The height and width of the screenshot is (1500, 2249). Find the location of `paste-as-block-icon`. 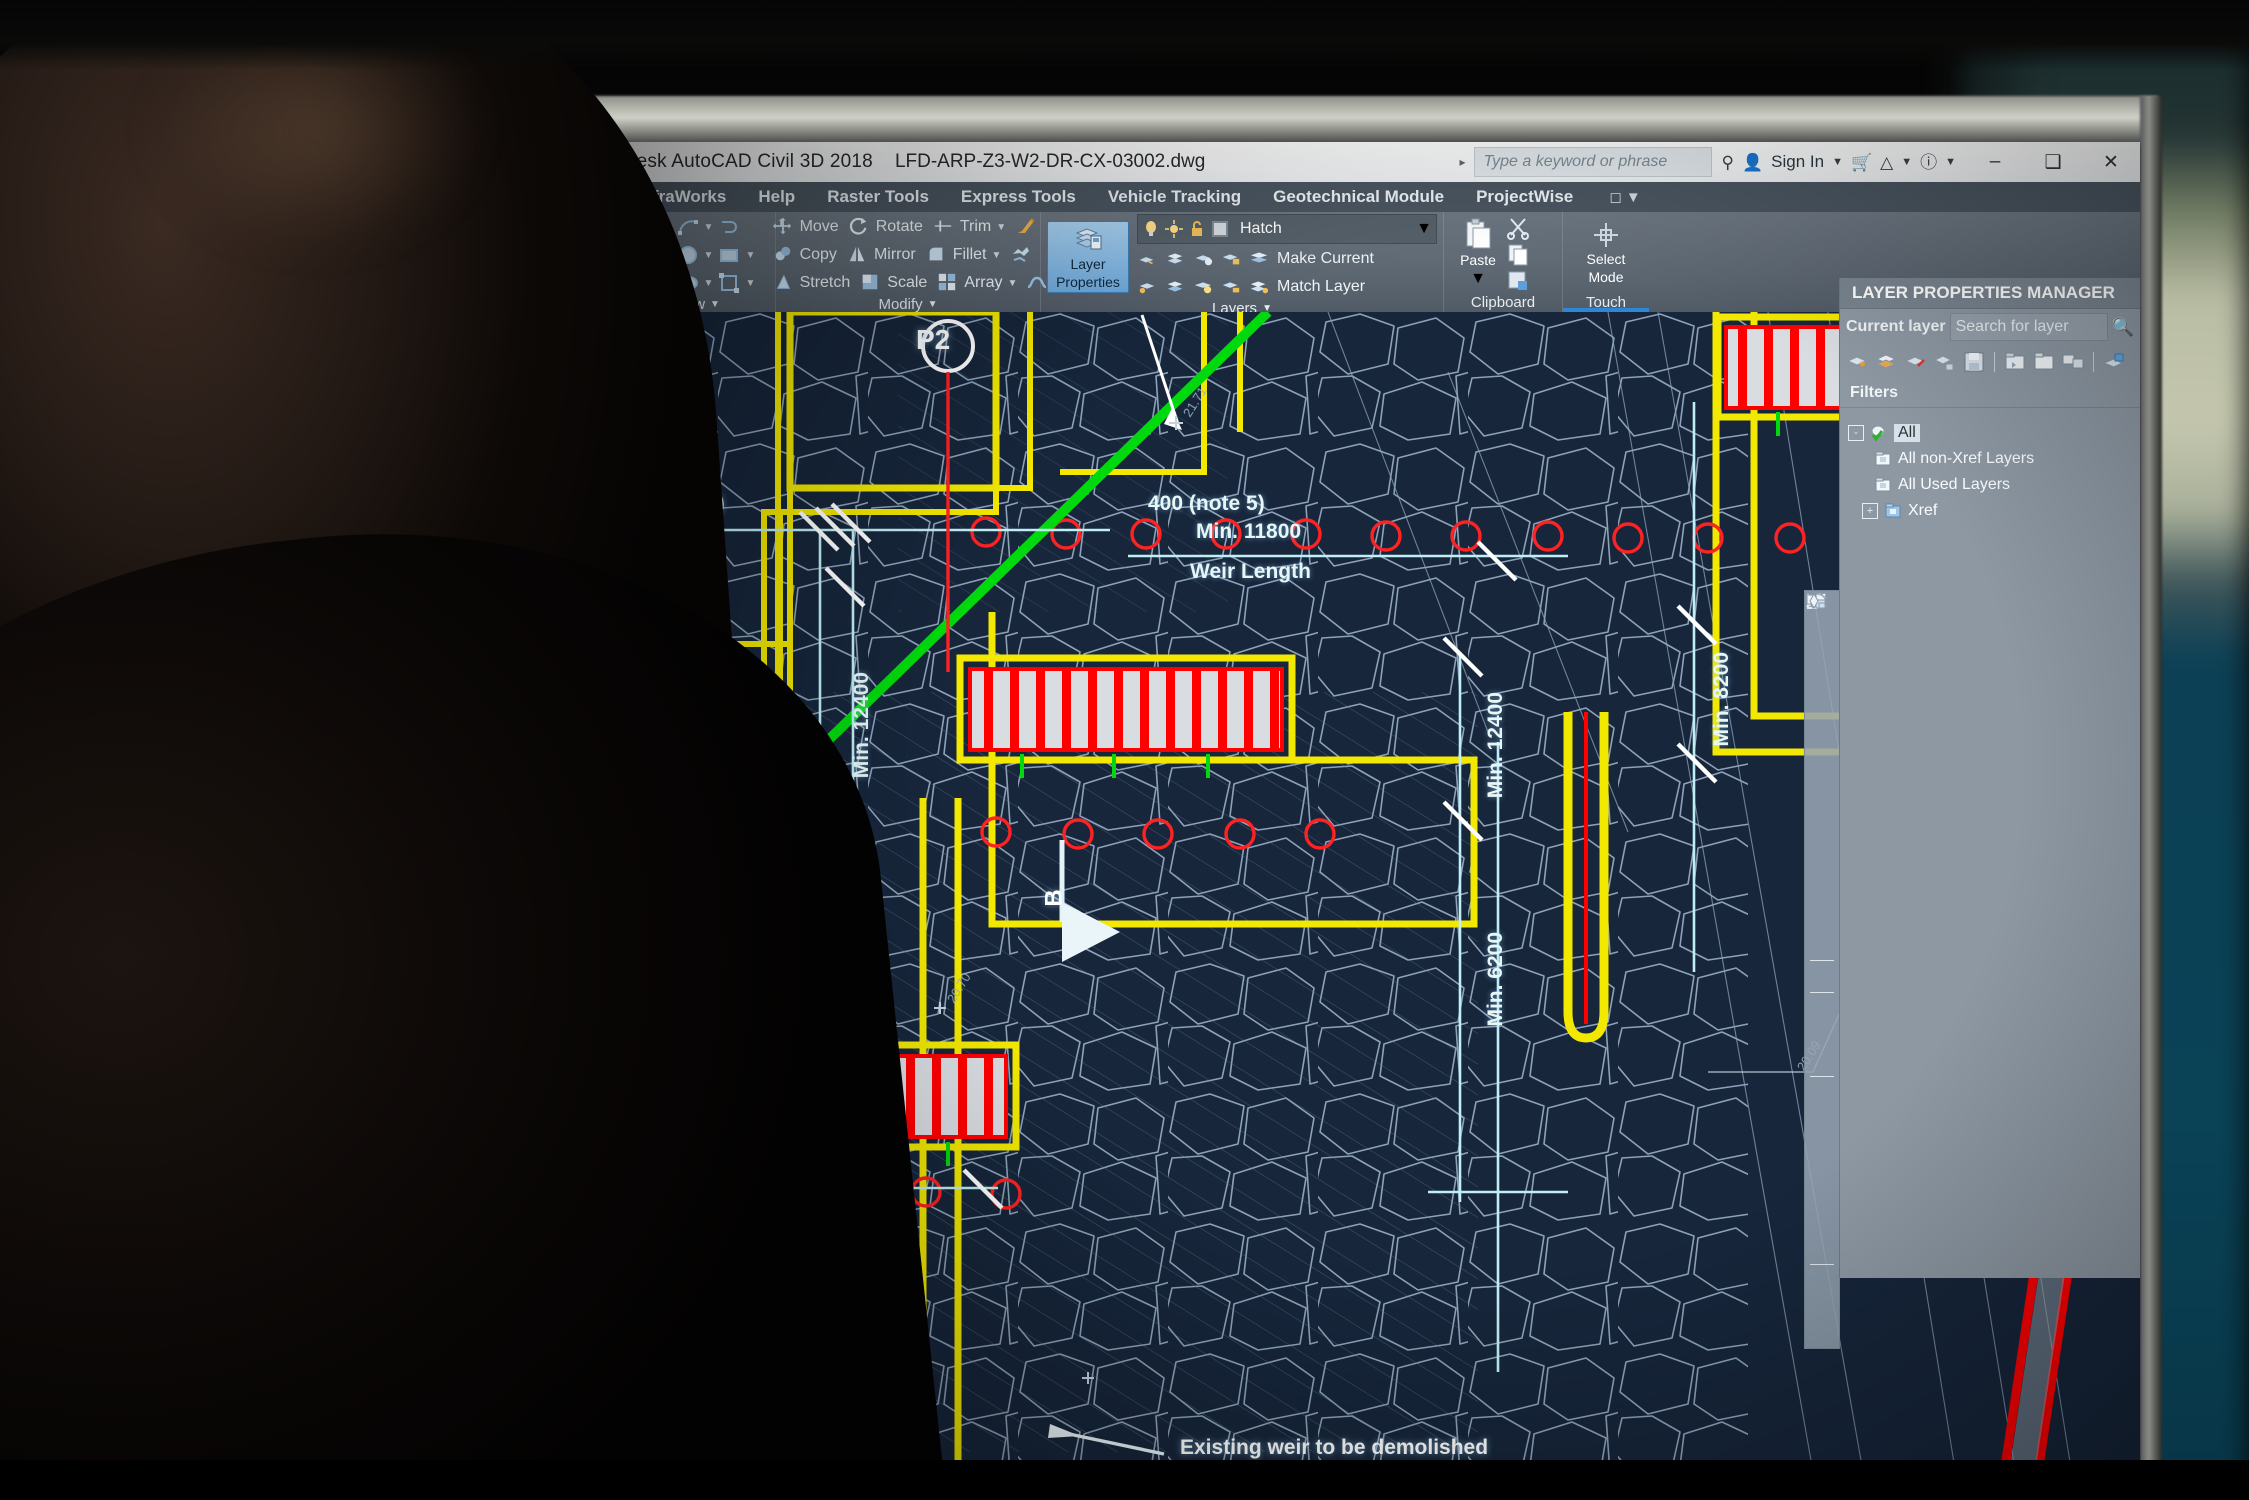

paste-as-block-icon is located at coordinates (1517, 279).